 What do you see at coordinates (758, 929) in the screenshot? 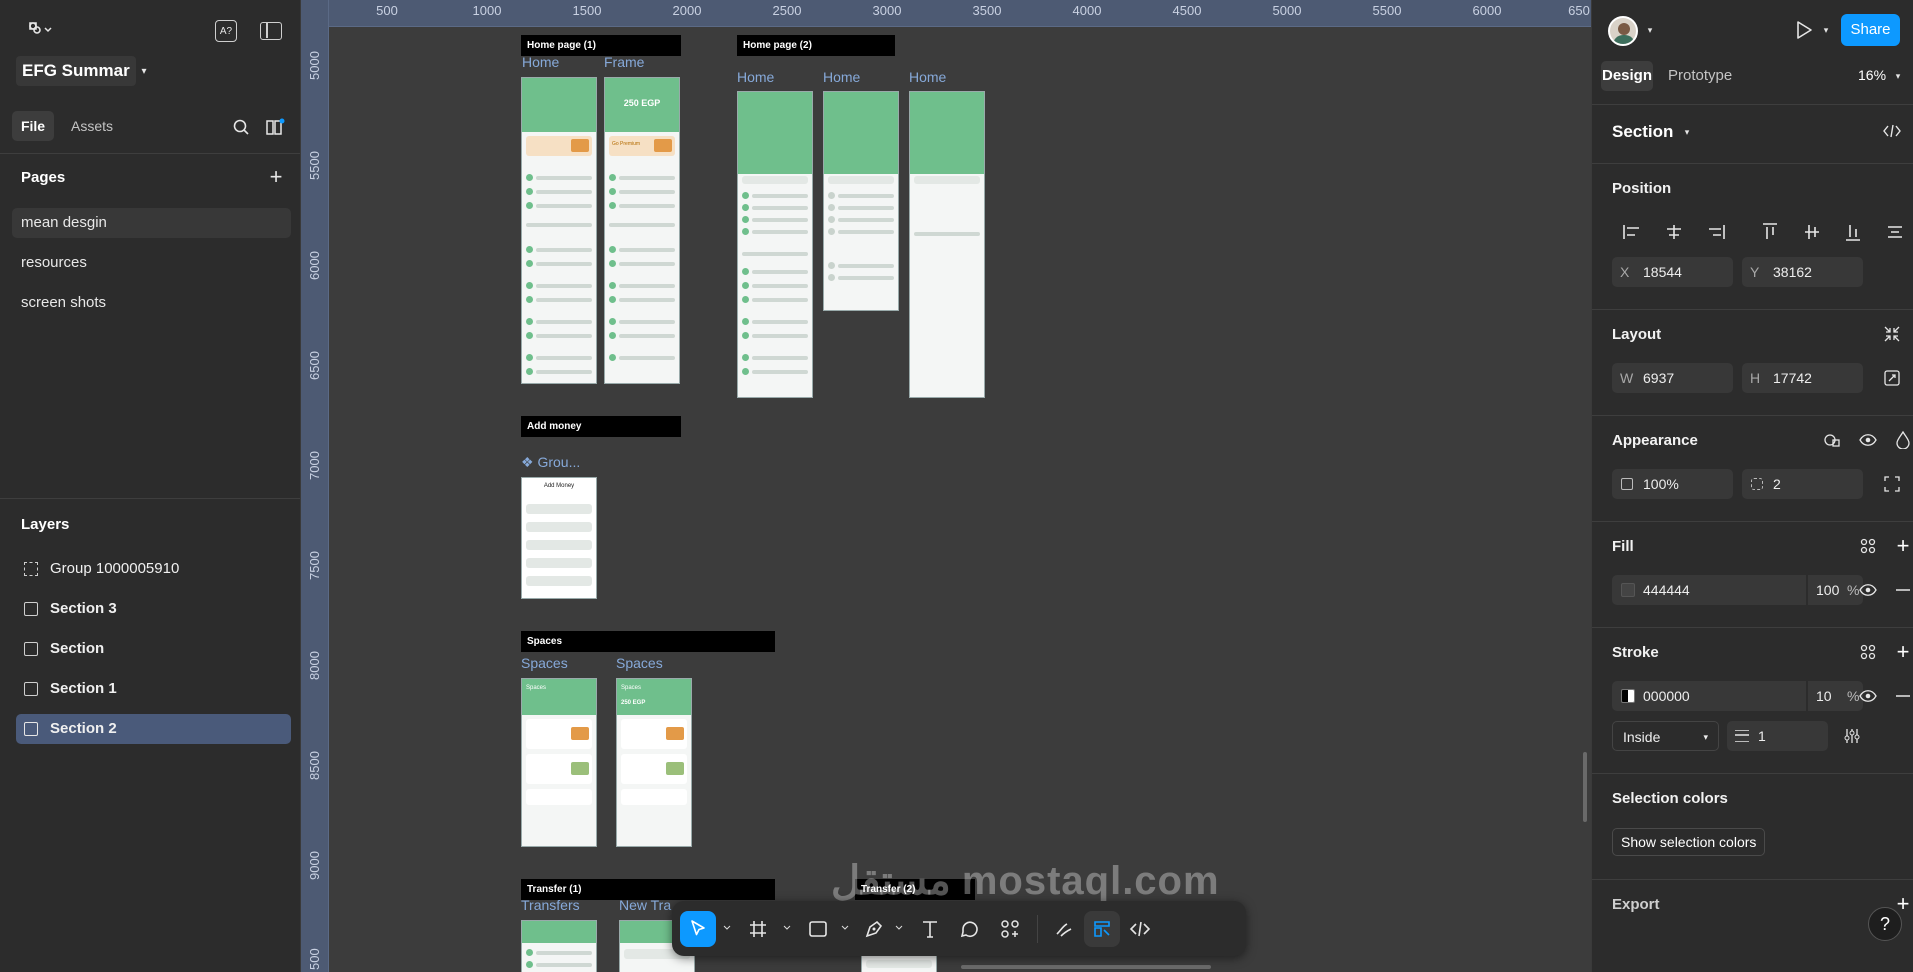
I see `frame-tool-button` at bounding box center [758, 929].